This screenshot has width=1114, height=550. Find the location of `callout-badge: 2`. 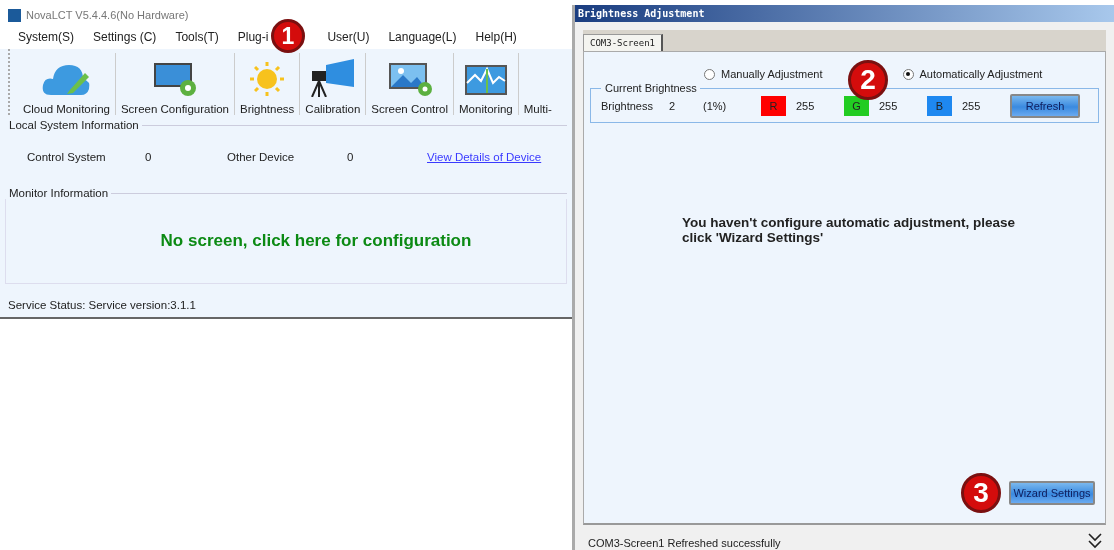

callout-badge: 2 is located at coordinates (868, 80).